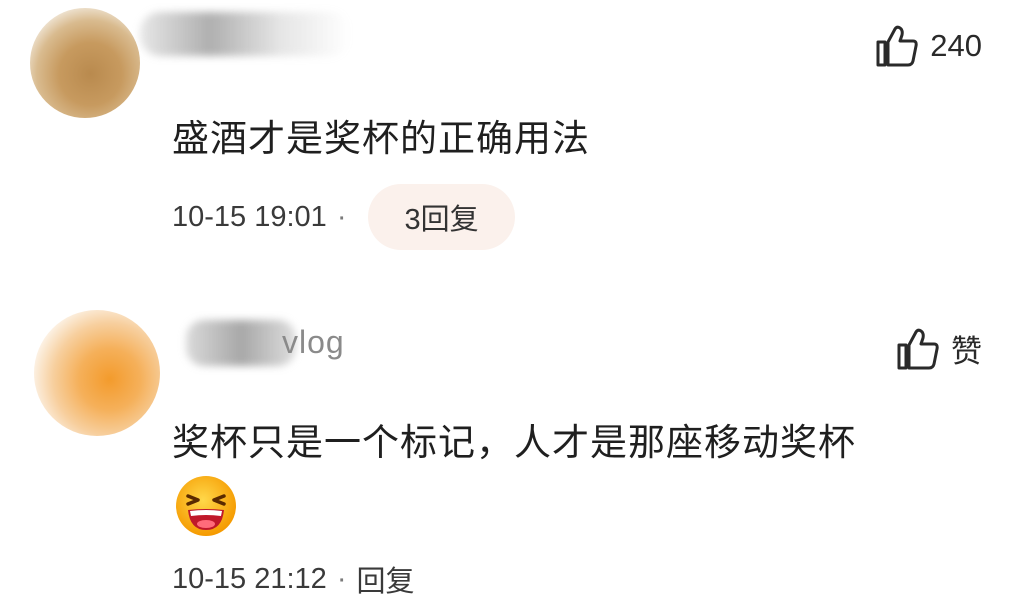  What do you see at coordinates (956, 45) in the screenshot?
I see `like-count: 240` at bounding box center [956, 45].